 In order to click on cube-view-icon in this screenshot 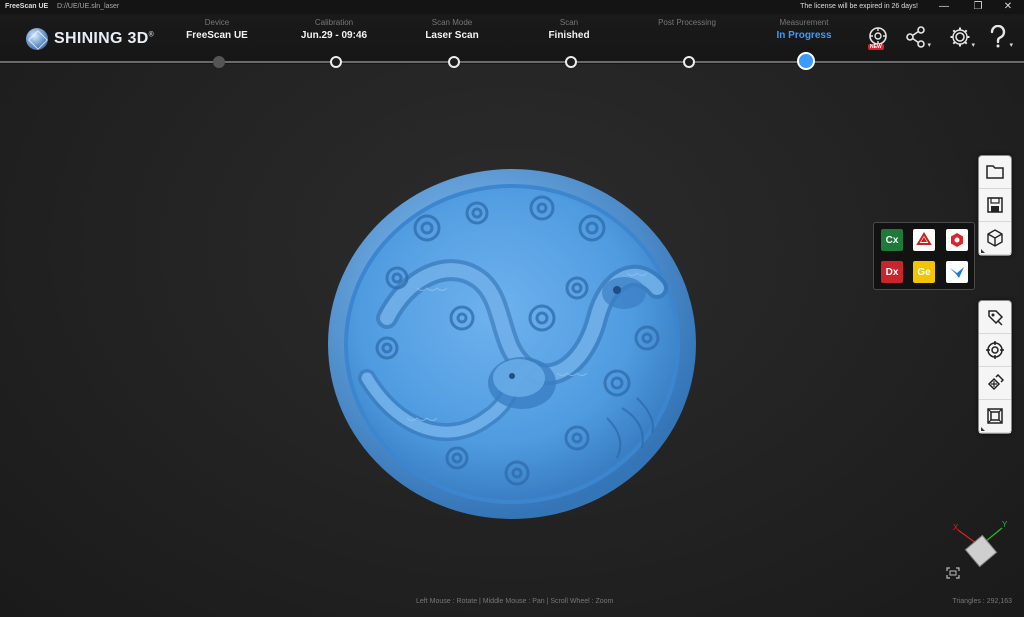, I will do `click(995, 238)`.